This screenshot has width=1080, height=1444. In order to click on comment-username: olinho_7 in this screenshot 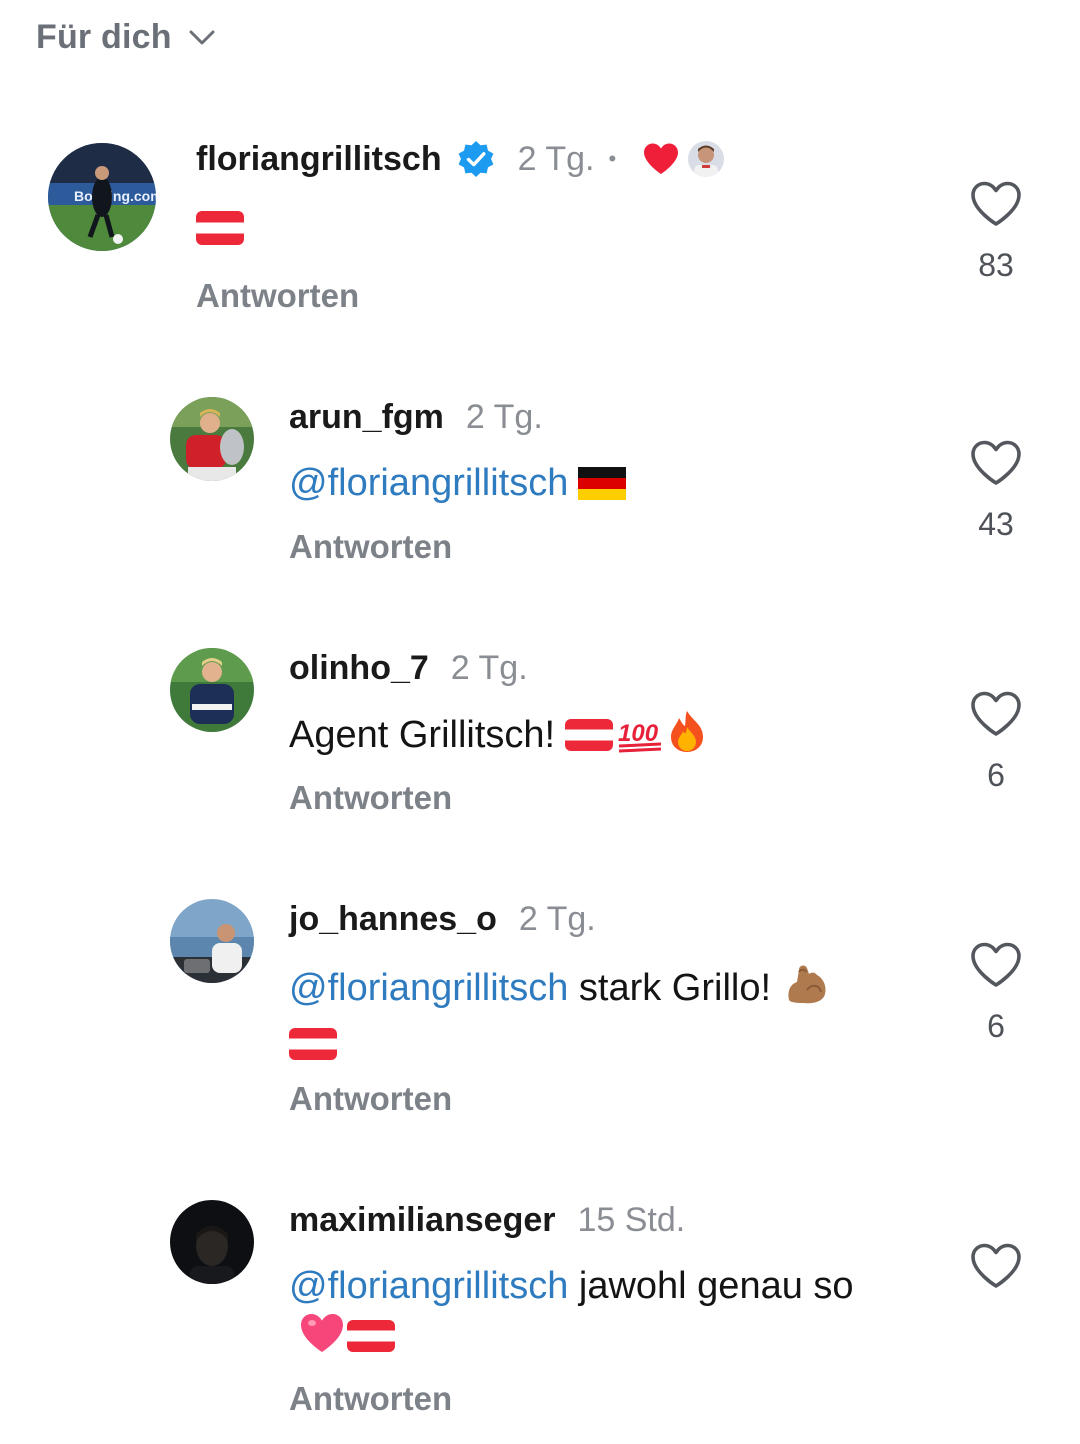, I will do `click(359, 668)`.